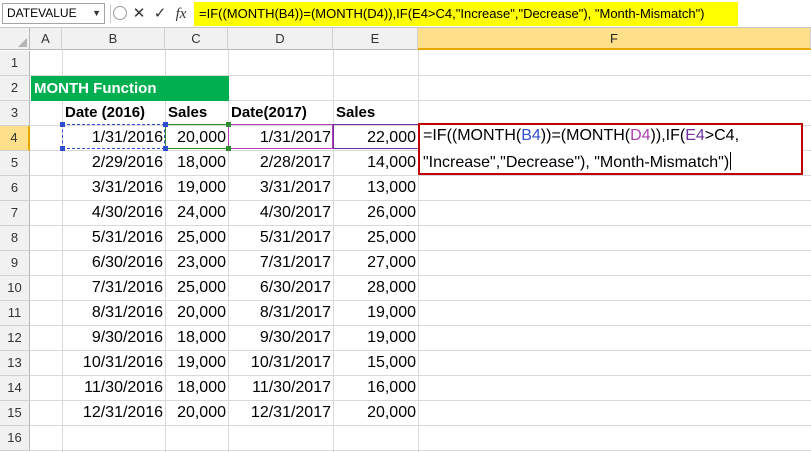 The width and height of the screenshot is (811, 452). What do you see at coordinates (15, 63) in the screenshot?
I see `row-header-1: 1` at bounding box center [15, 63].